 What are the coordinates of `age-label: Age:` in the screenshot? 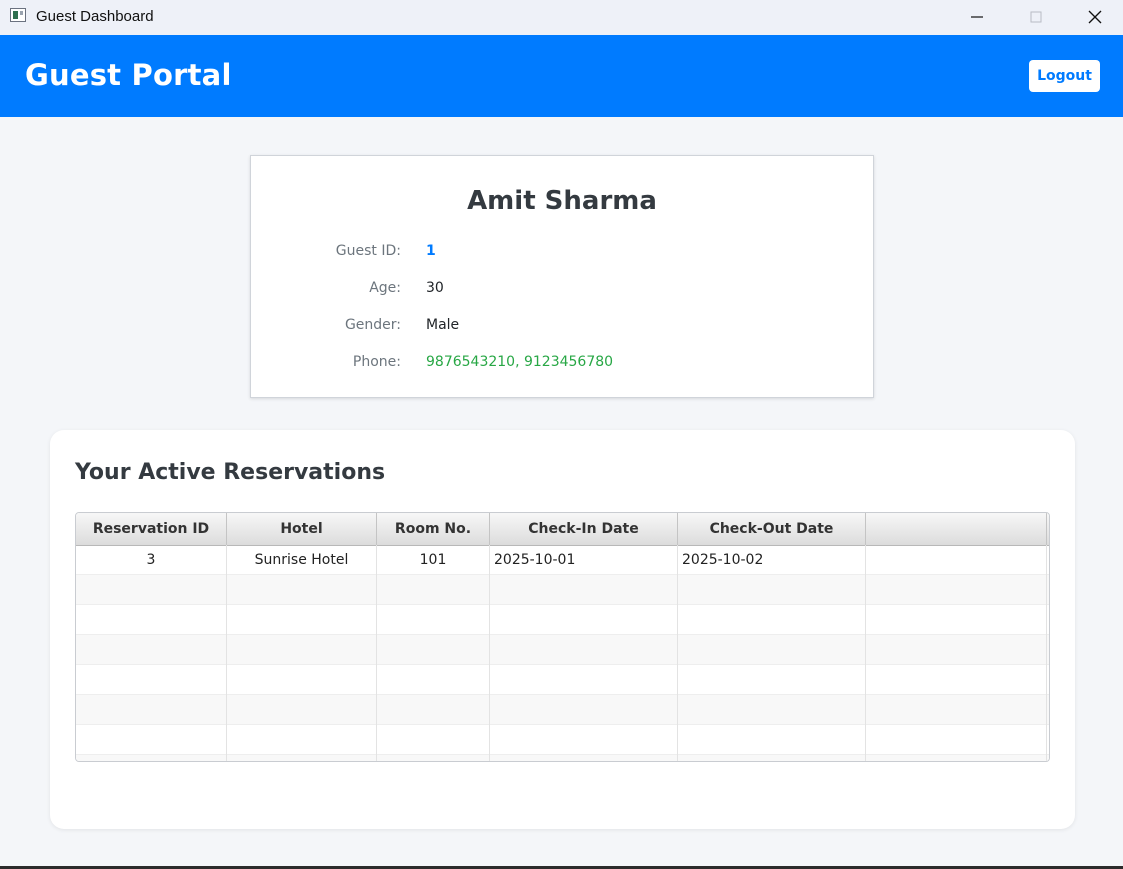 It's located at (385, 288).